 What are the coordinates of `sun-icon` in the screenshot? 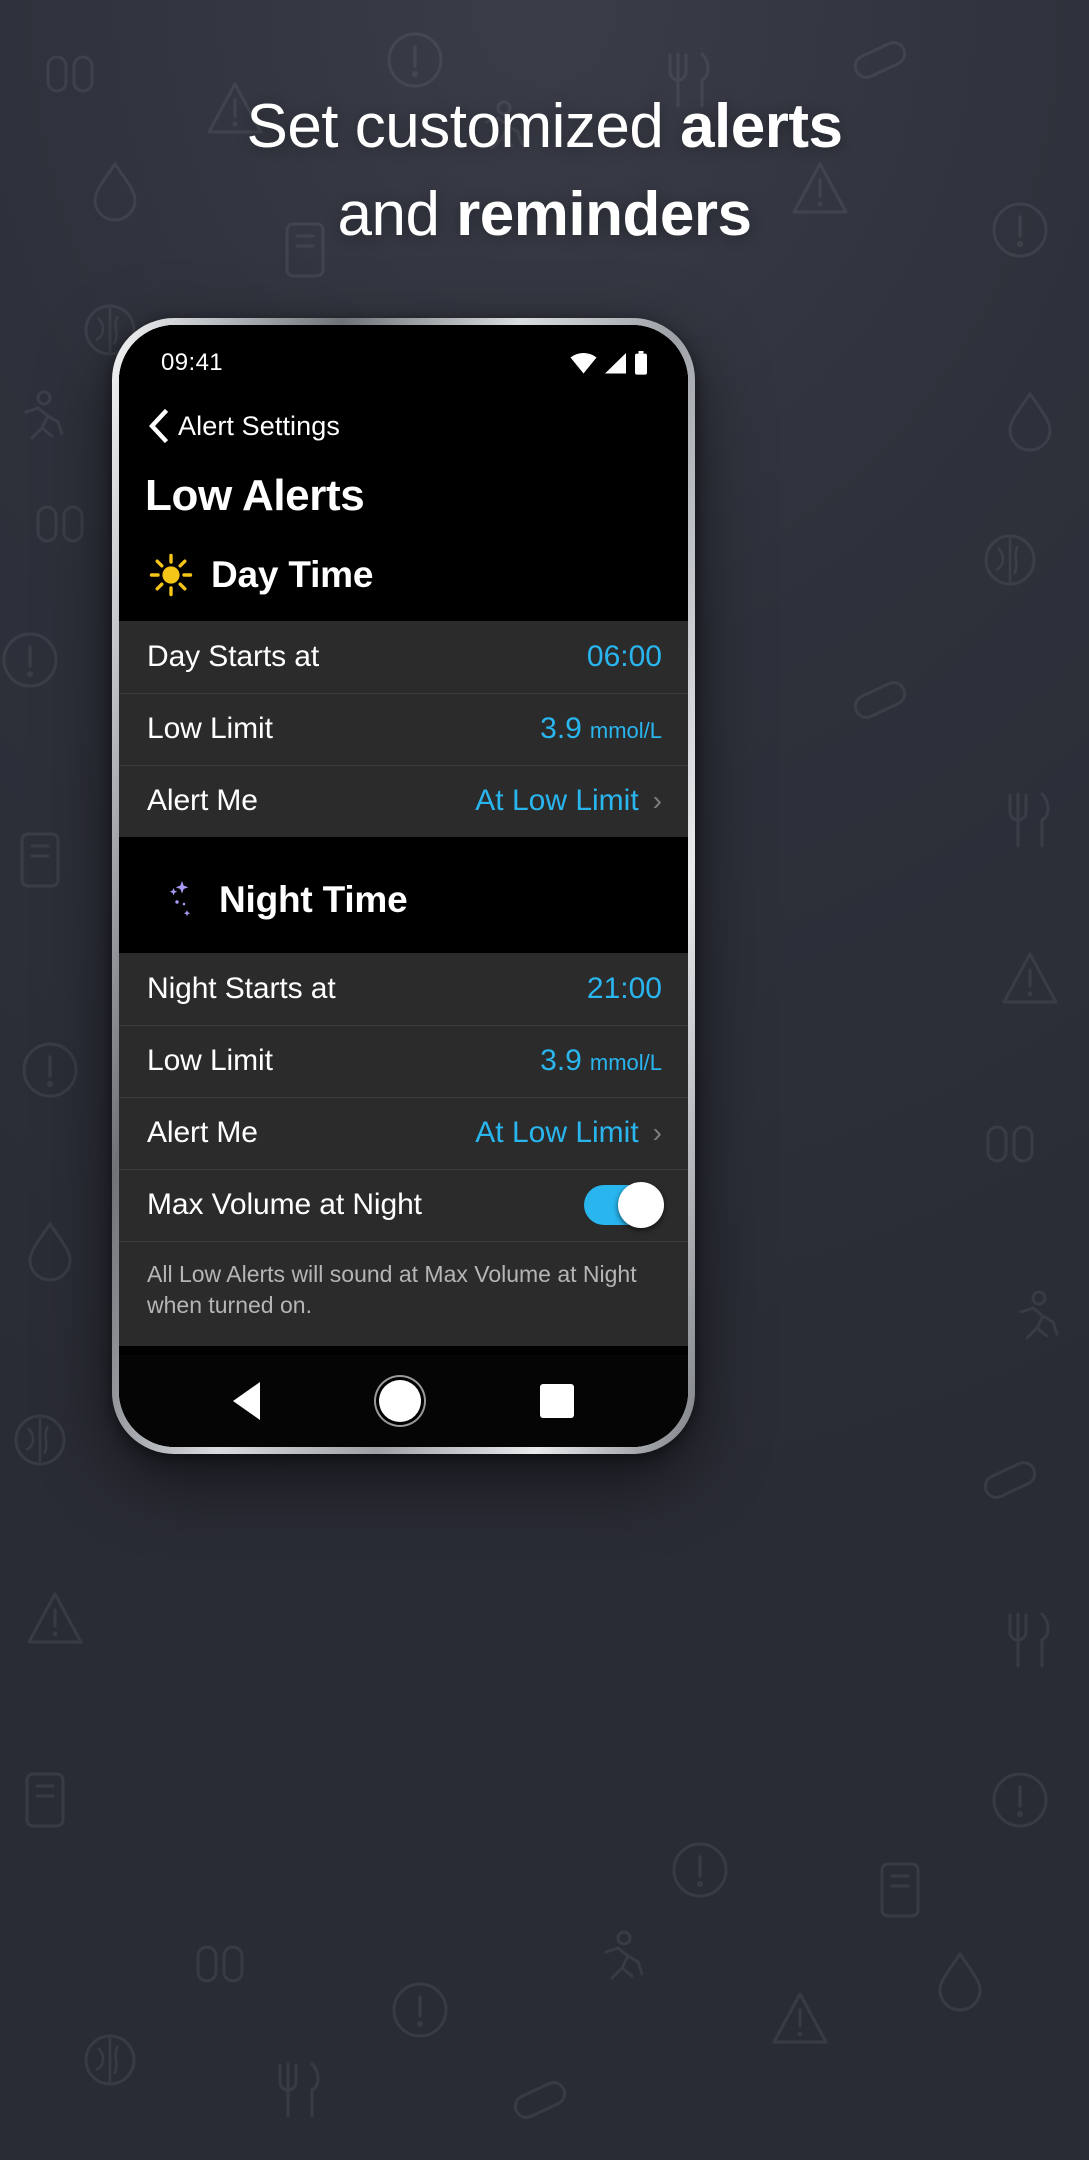 It's located at (171, 575).